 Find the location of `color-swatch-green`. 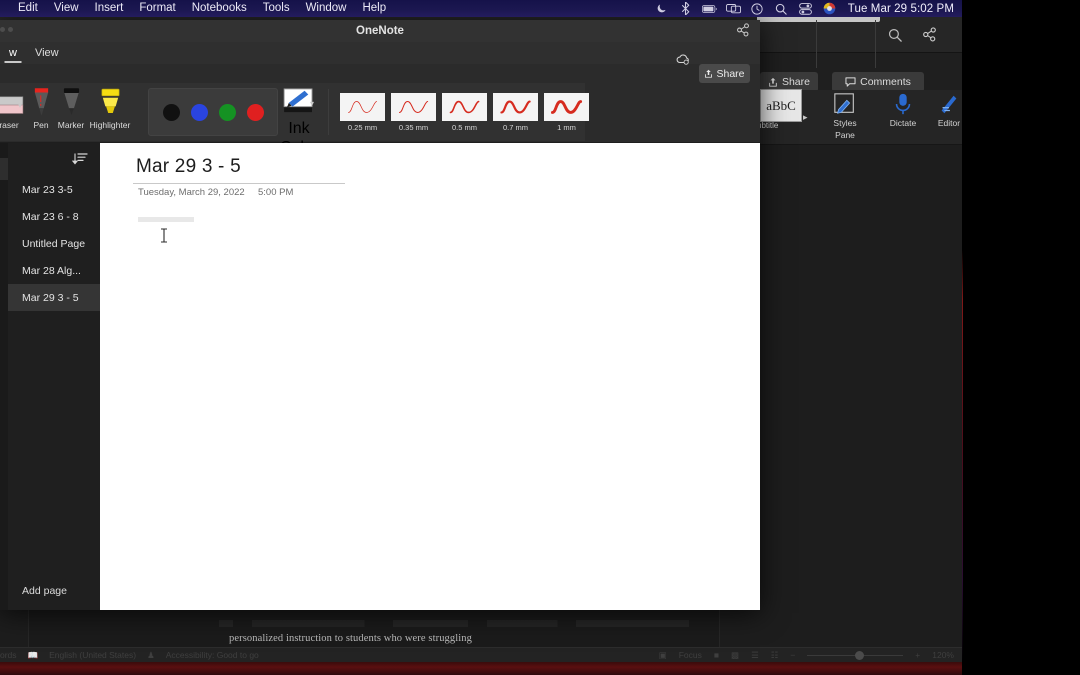

color-swatch-green is located at coordinates (227, 112).